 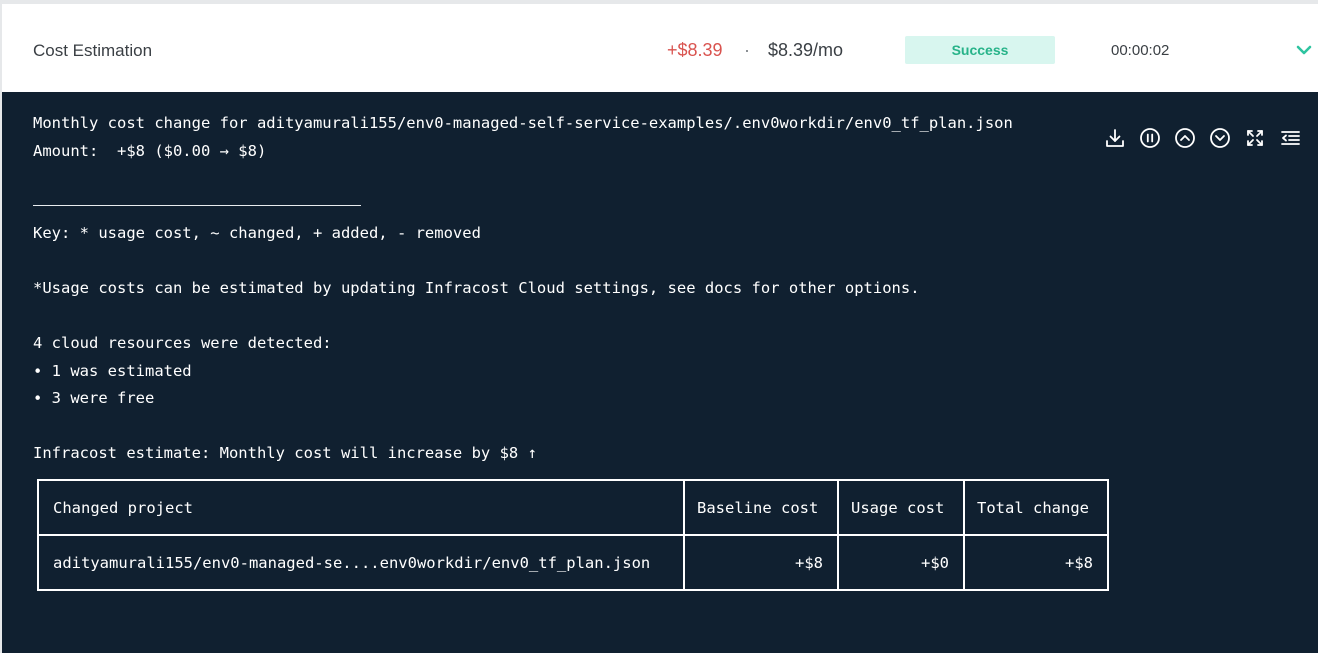 What do you see at coordinates (980, 50) in the screenshot?
I see `status-badge: Success` at bounding box center [980, 50].